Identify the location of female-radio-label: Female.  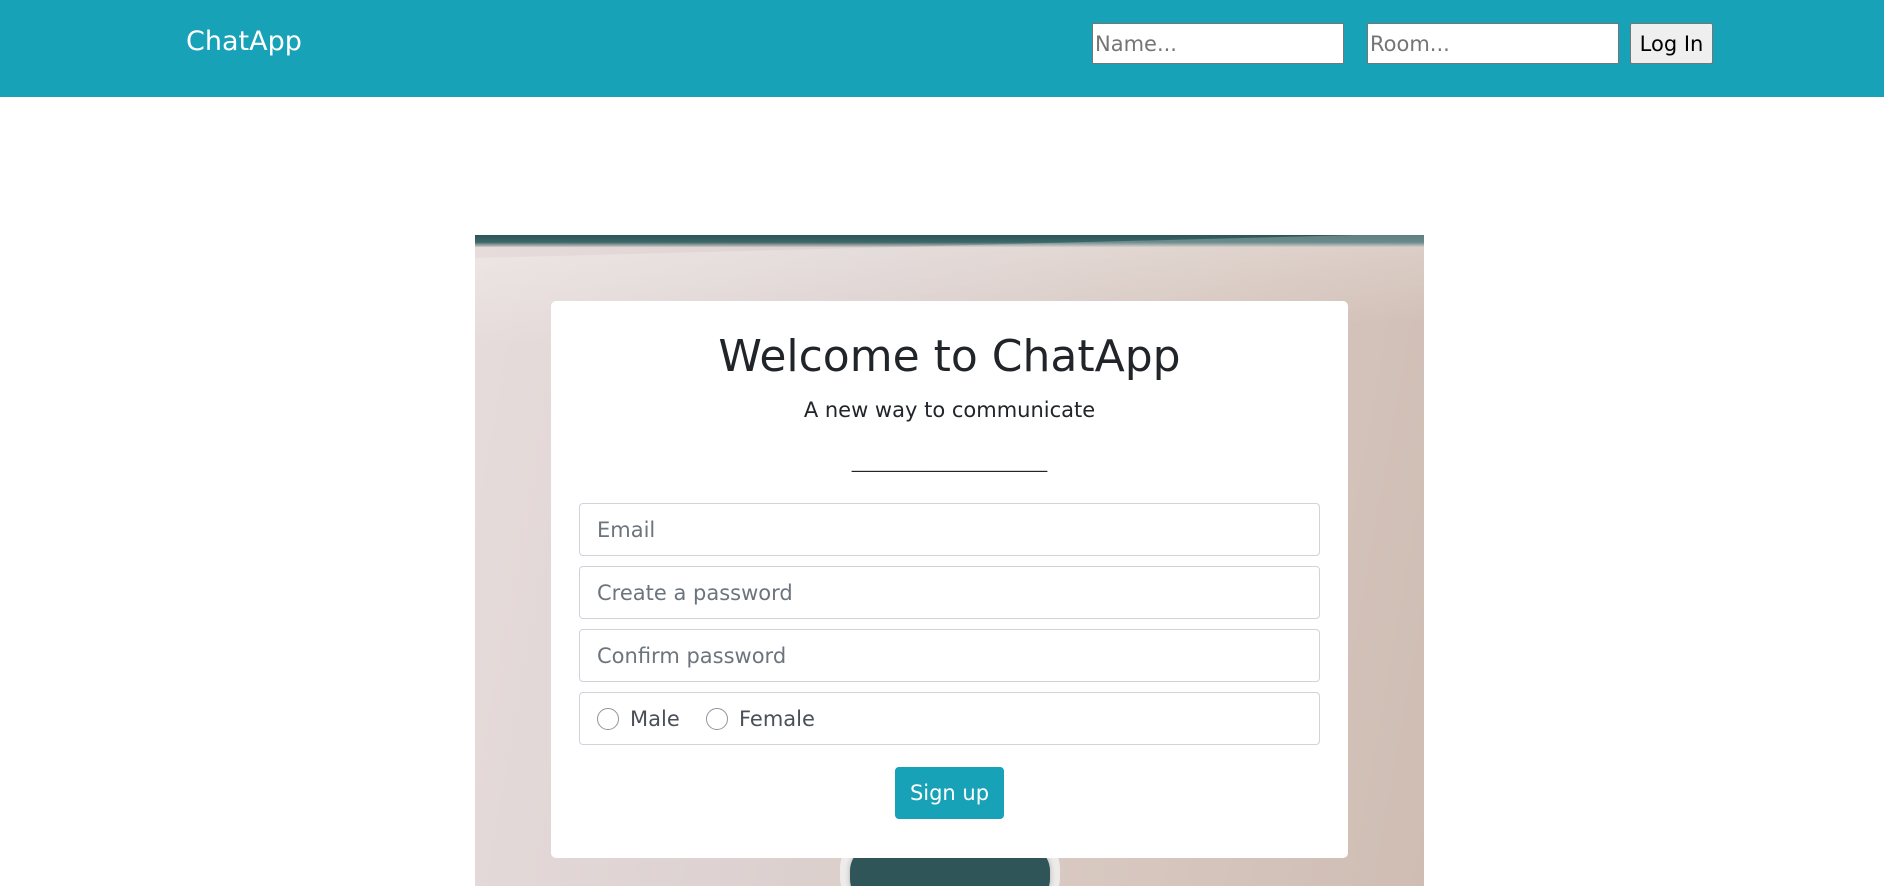
(777, 718).